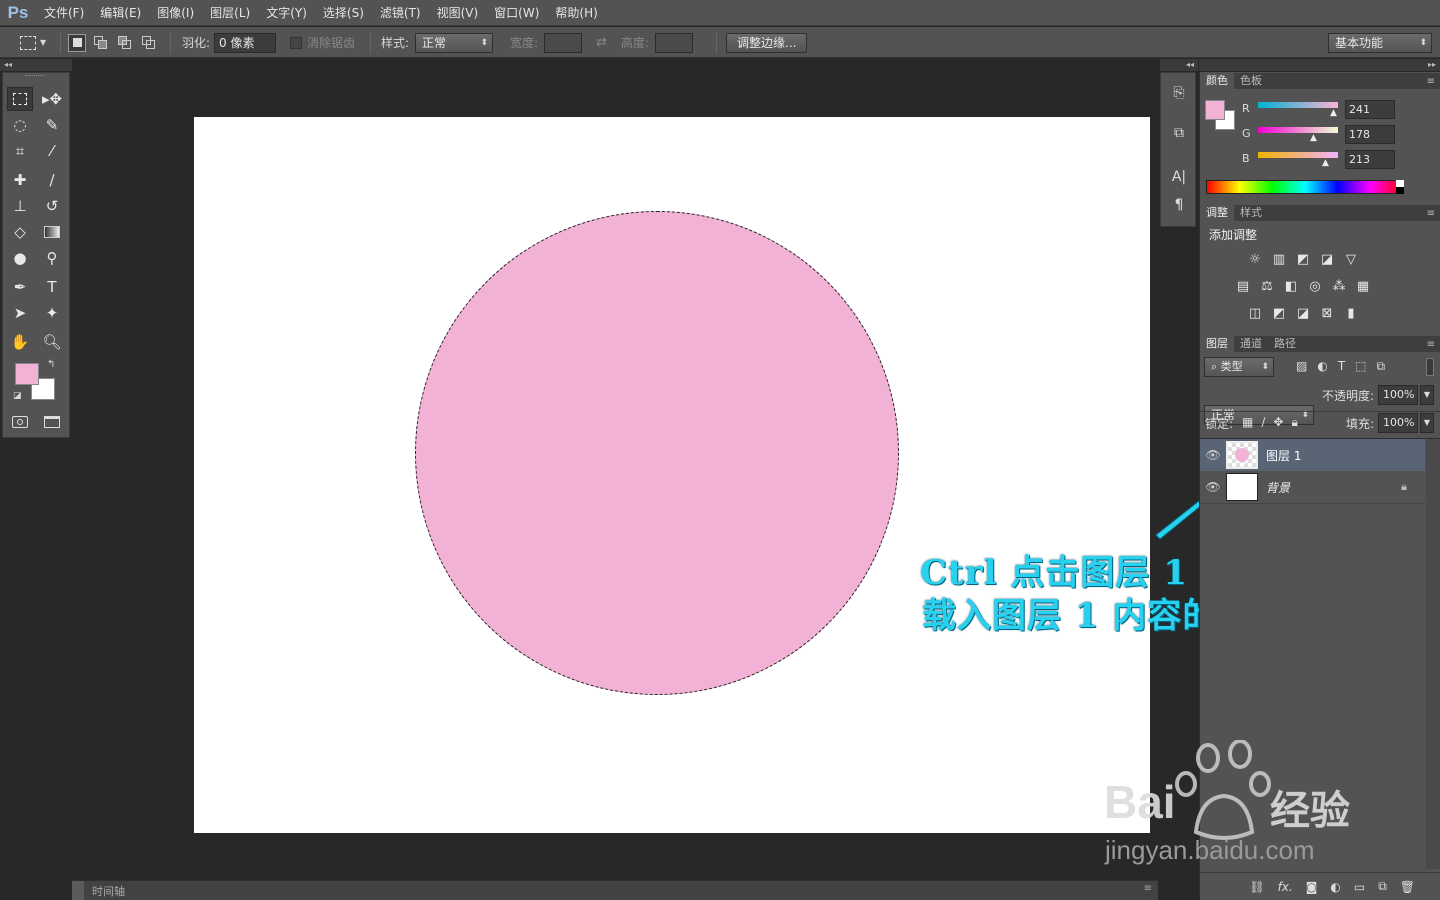 This screenshot has height=900, width=1440. Describe the element at coordinates (52, 342) in the screenshot. I see `zoom-icon: 🔍︎` at that location.